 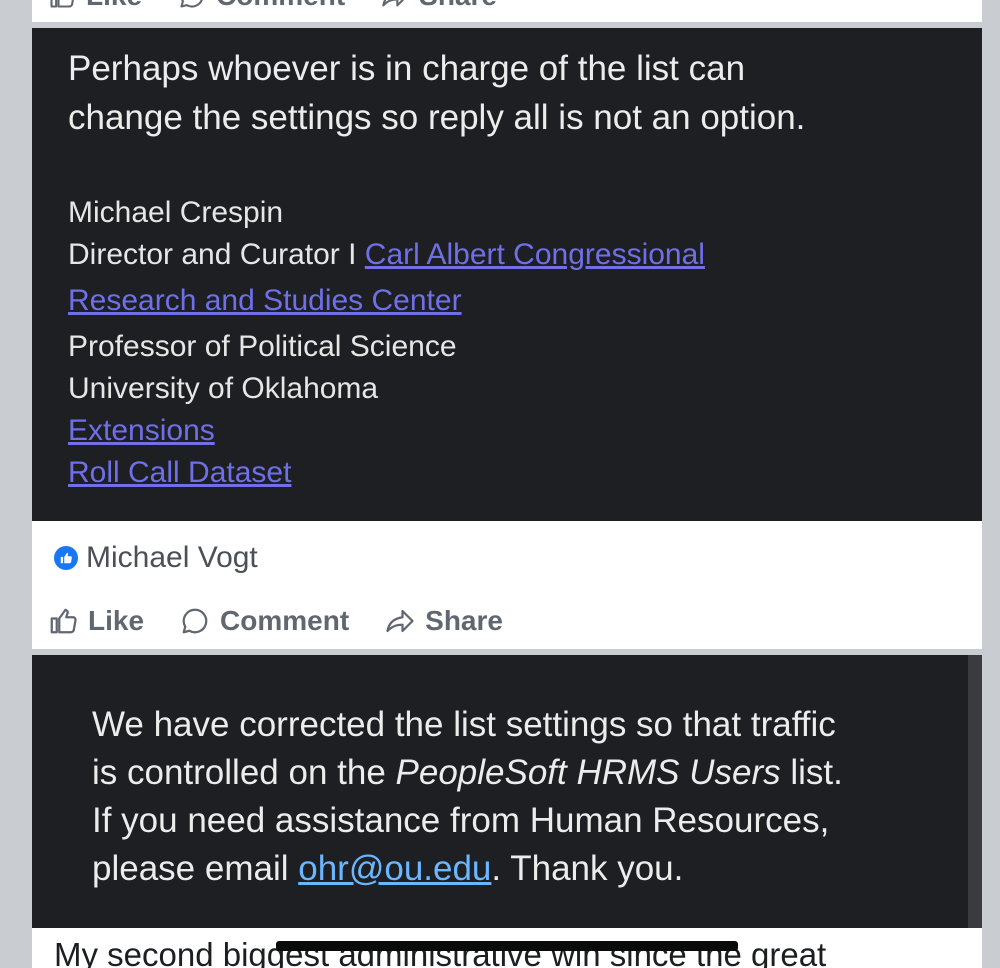 I want to click on email-2-line2-pre: is controlled on the, so click(x=244, y=772).